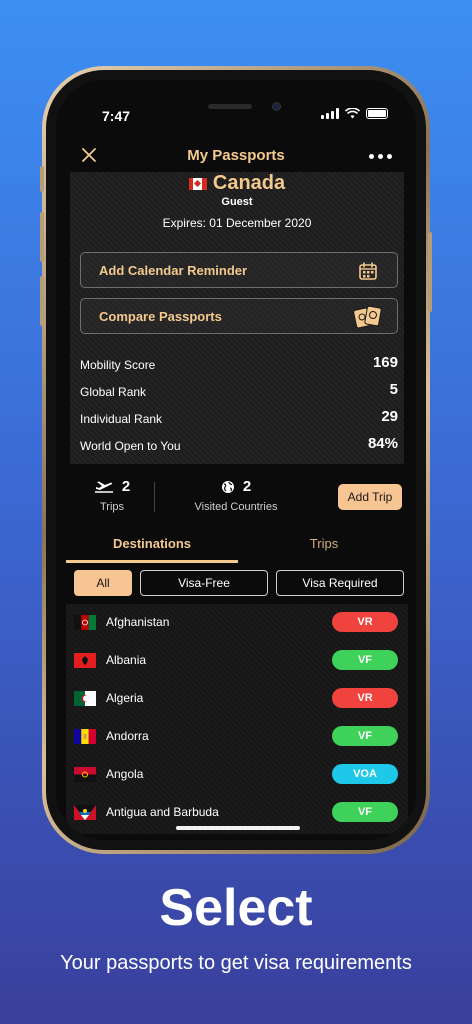 This screenshot has height=1024, width=472. What do you see at coordinates (42, 237) in the screenshot?
I see `volume-up-button` at bounding box center [42, 237].